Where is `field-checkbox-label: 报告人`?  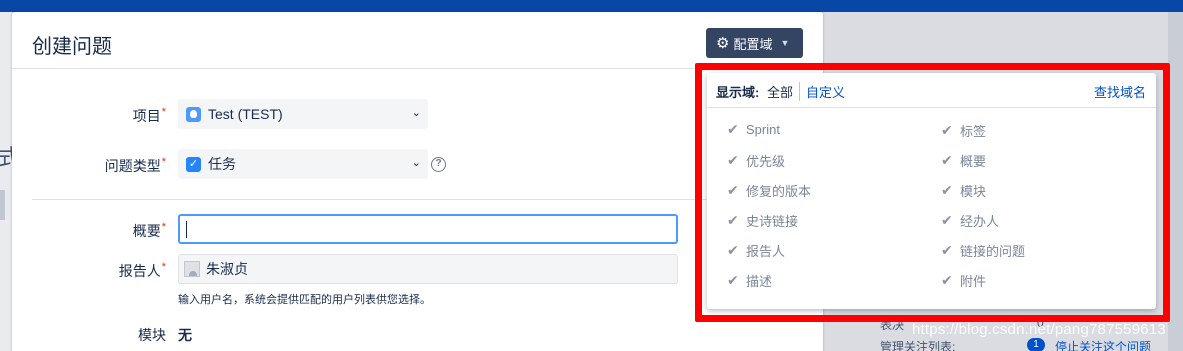
field-checkbox-label: 报告人 is located at coordinates (766, 251).